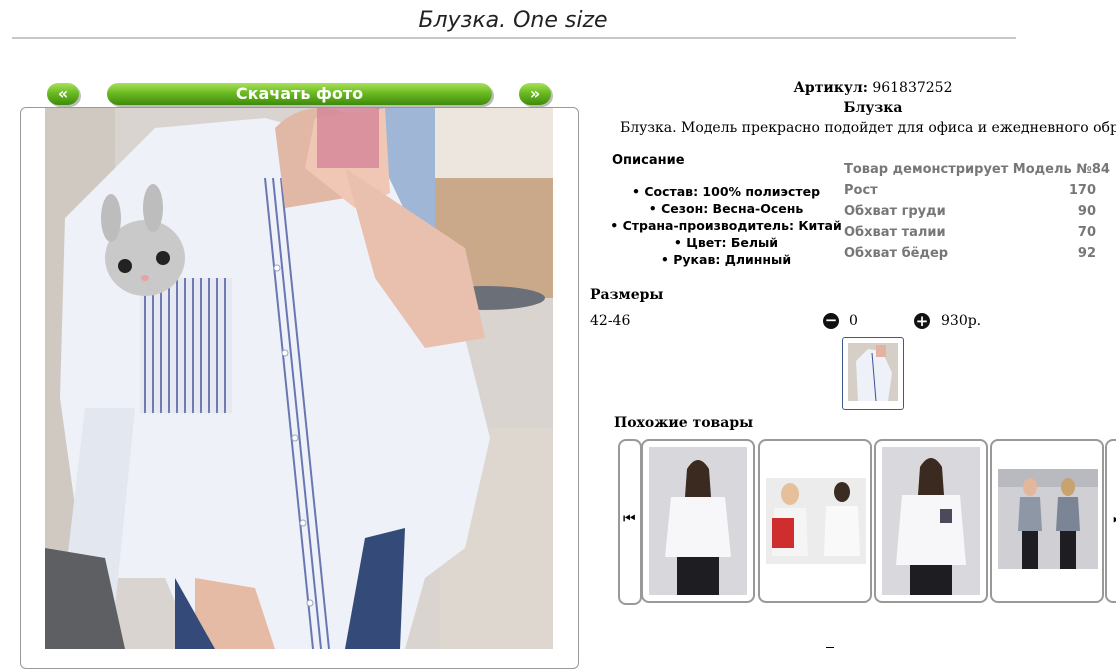  What do you see at coordinates (299, 94) in the screenshot?
I see `download-photo-button: Скачать фото` at bounding box center [299, 94].